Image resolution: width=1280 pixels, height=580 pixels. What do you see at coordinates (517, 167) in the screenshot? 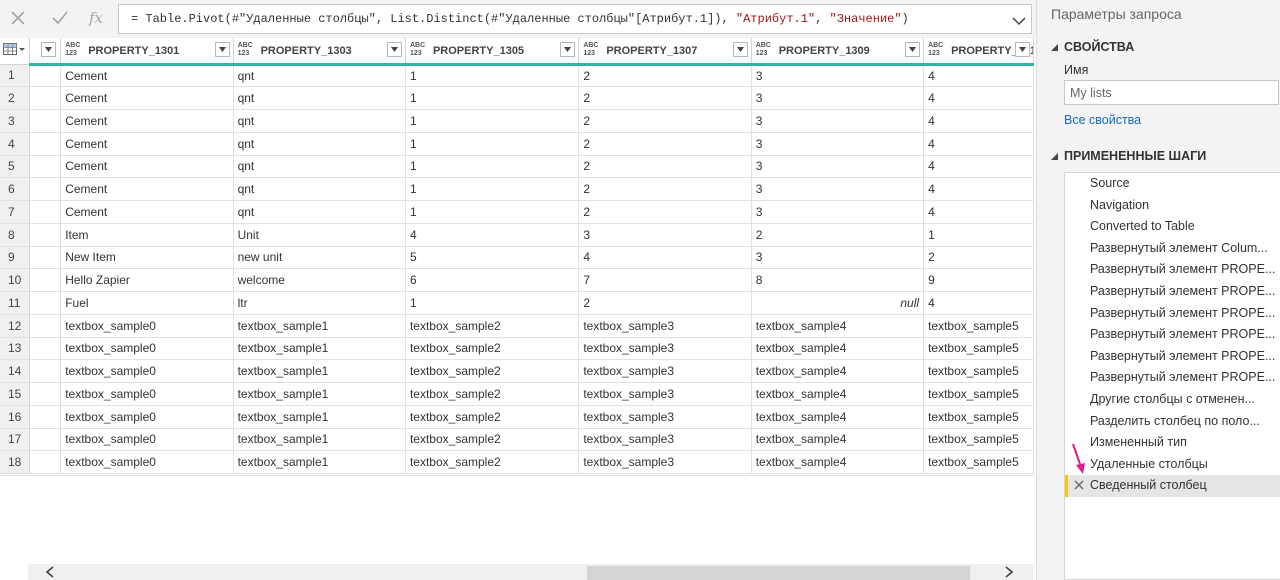
I see `table-row: 5 Cement qnt 1 2 3 4` at bounding box center [517, 167].